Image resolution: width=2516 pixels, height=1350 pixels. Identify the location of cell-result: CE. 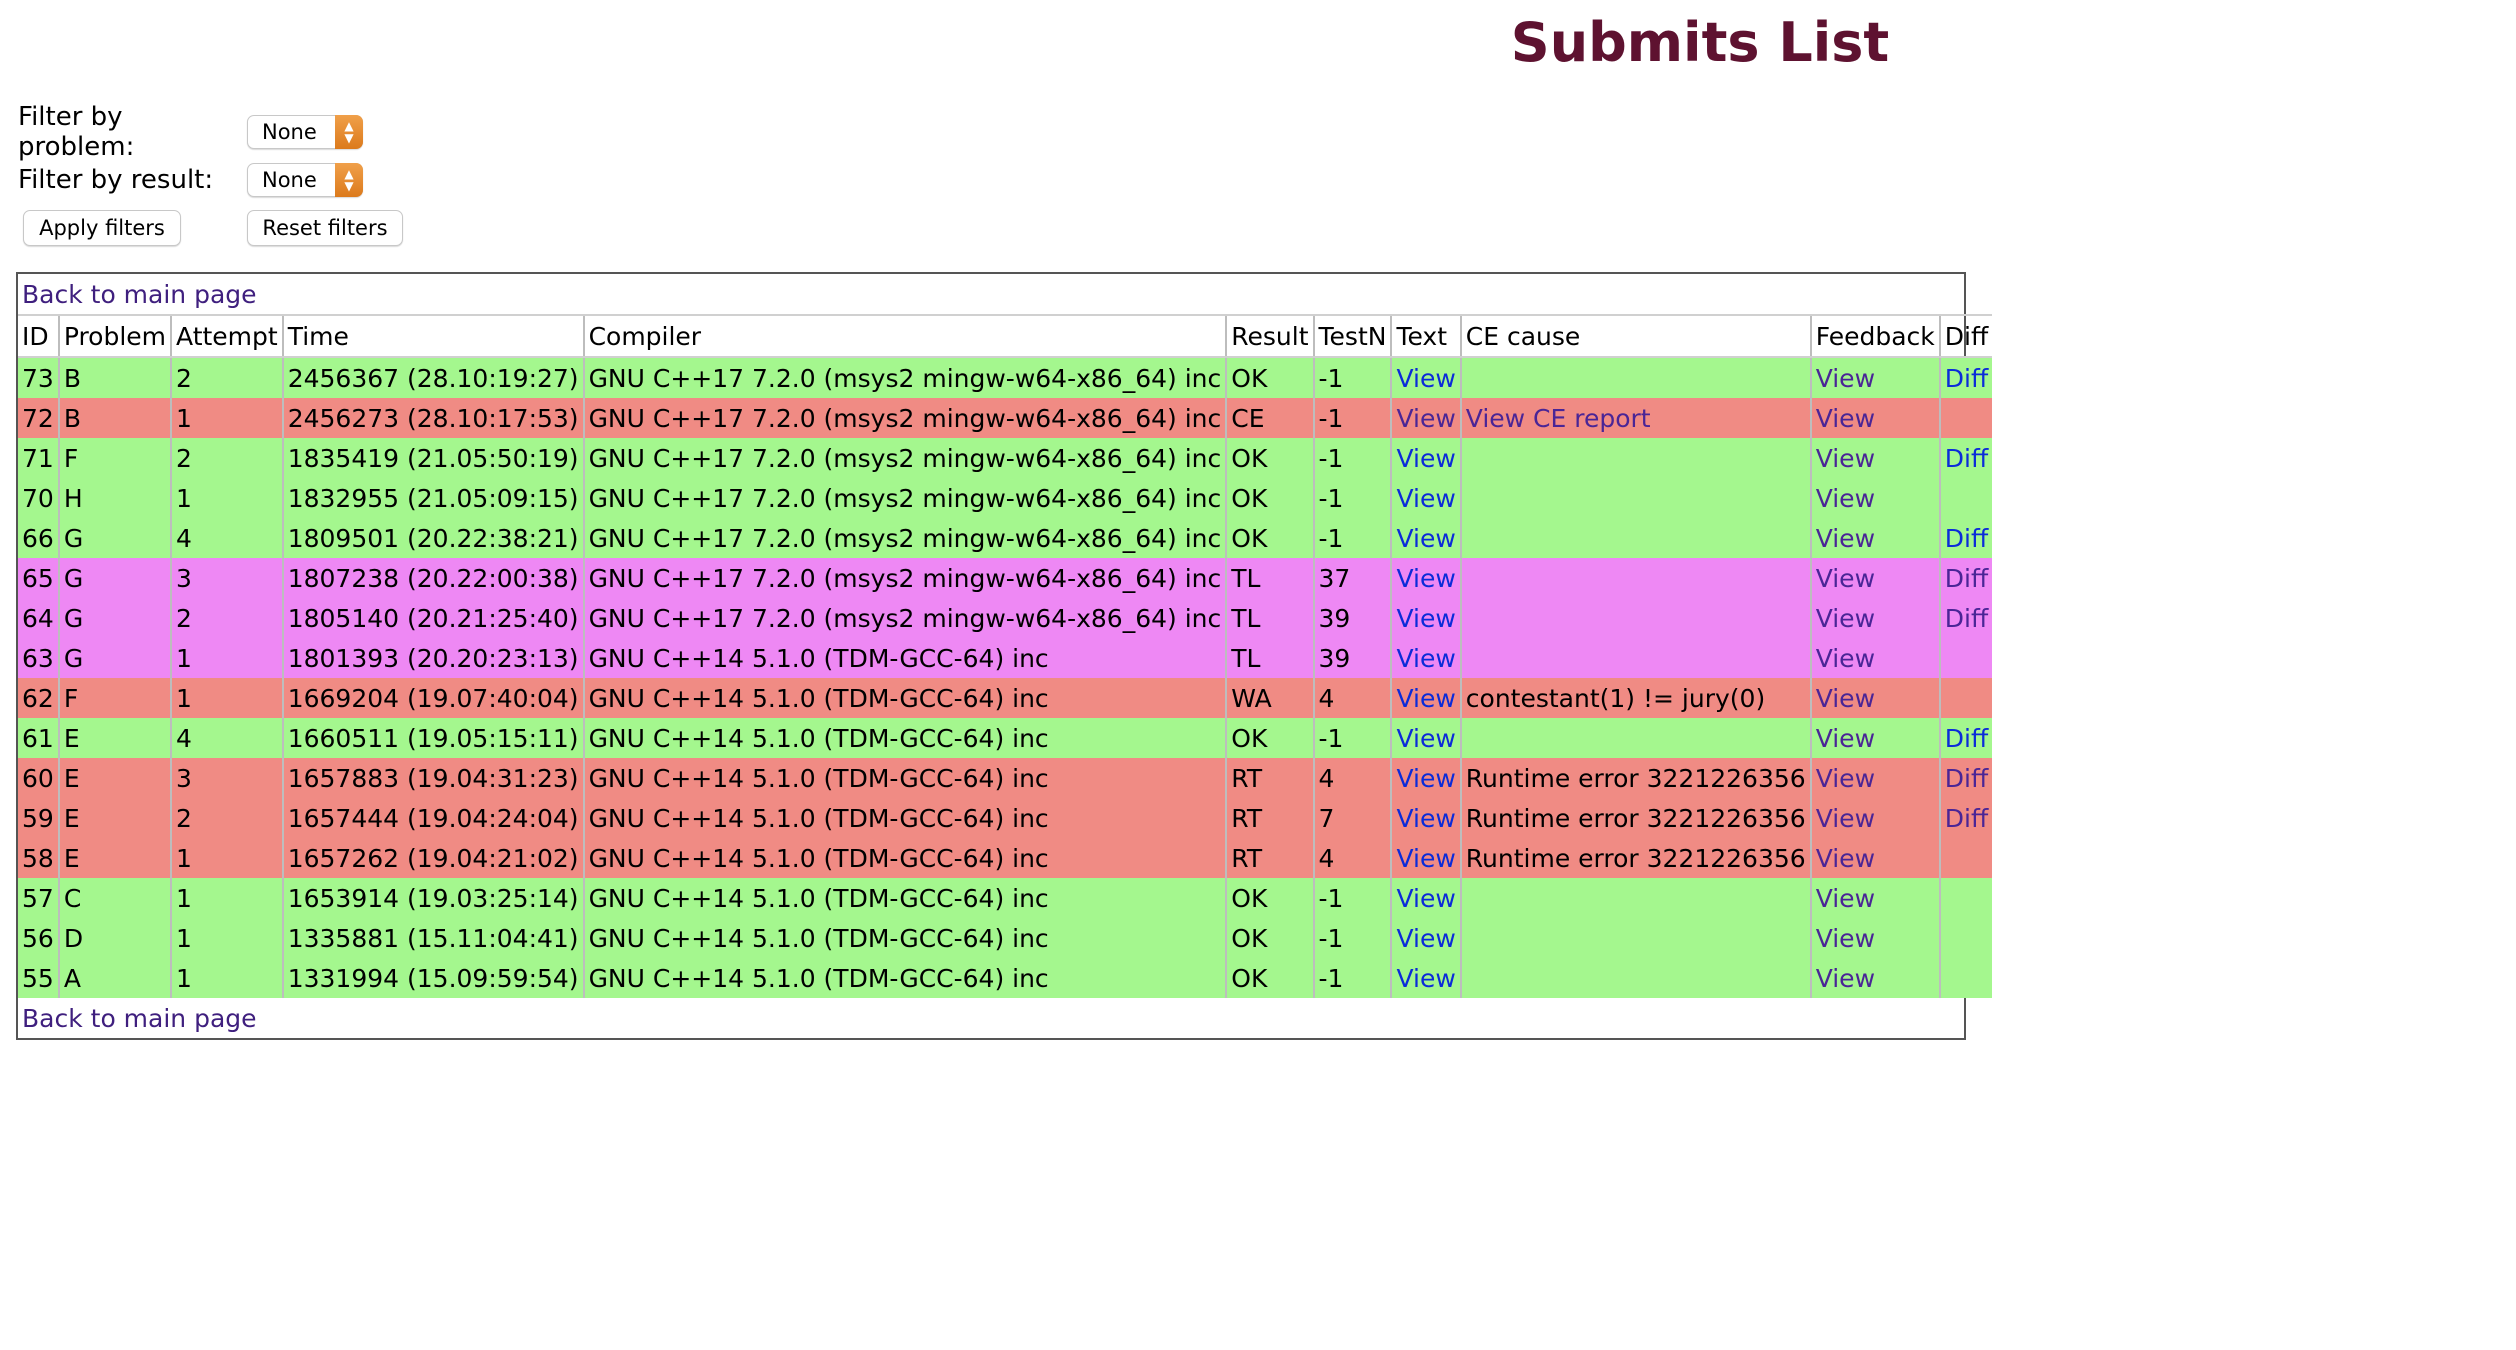
(1269, 418).